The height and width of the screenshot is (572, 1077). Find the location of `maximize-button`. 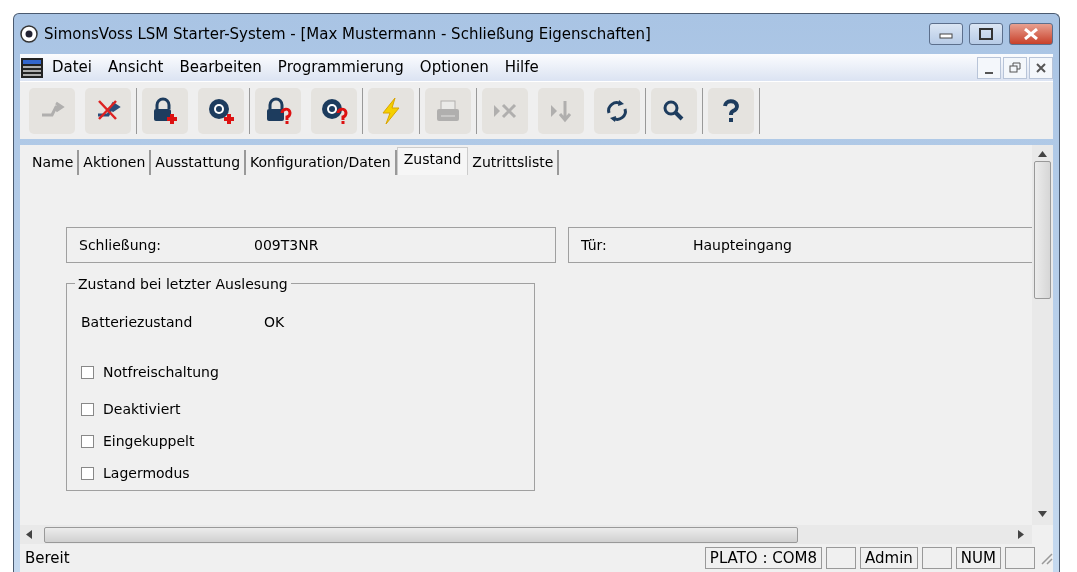

maximize-button is located at coordinates (986, 34).